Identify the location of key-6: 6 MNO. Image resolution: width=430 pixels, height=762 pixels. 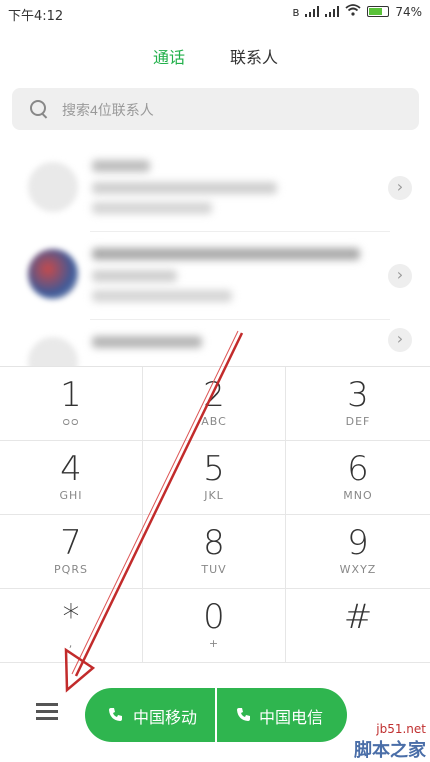
(358, 478).